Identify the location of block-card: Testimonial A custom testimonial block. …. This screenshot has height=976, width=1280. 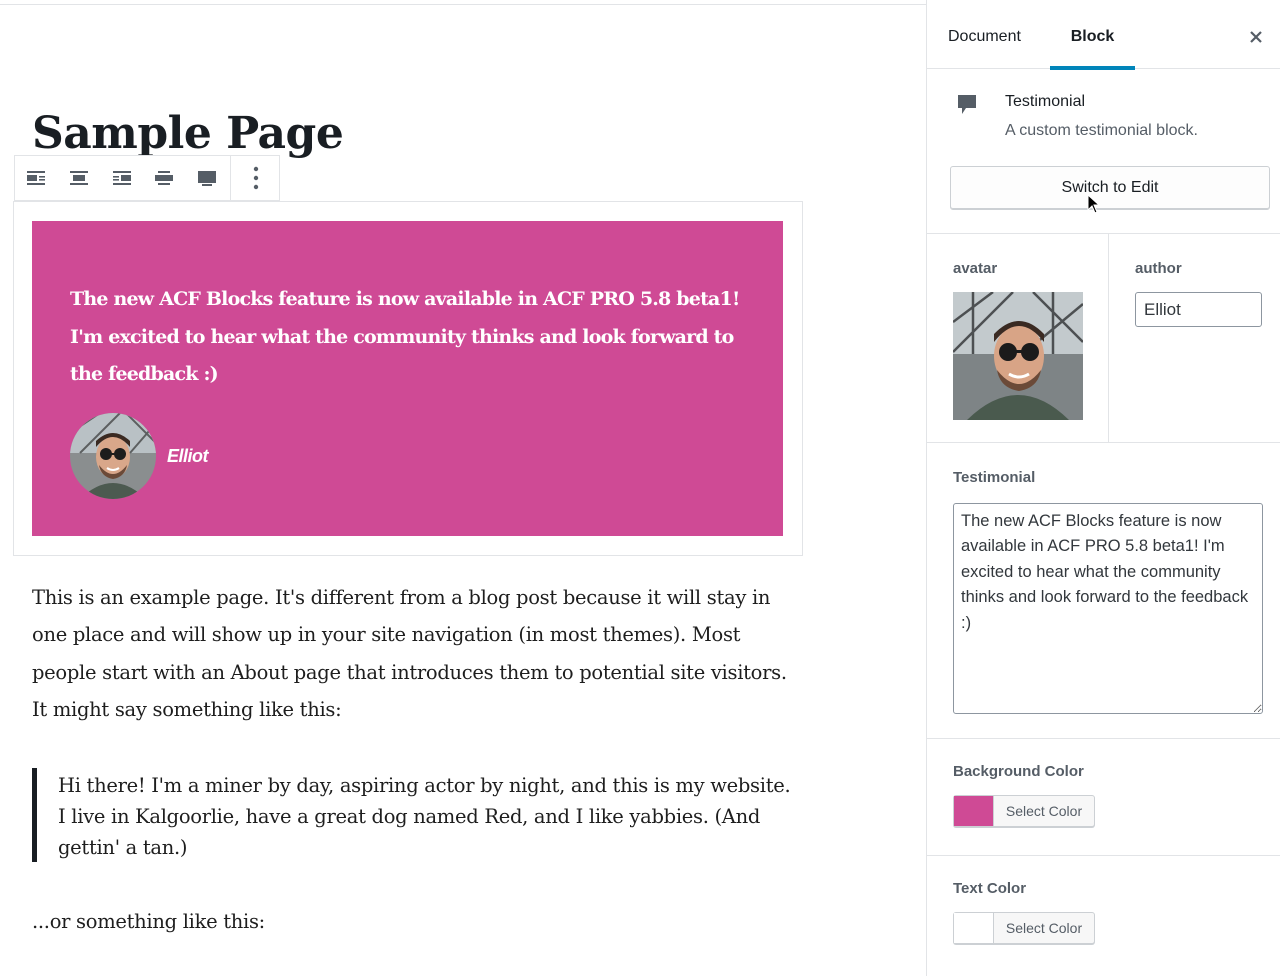
(1103, 152).